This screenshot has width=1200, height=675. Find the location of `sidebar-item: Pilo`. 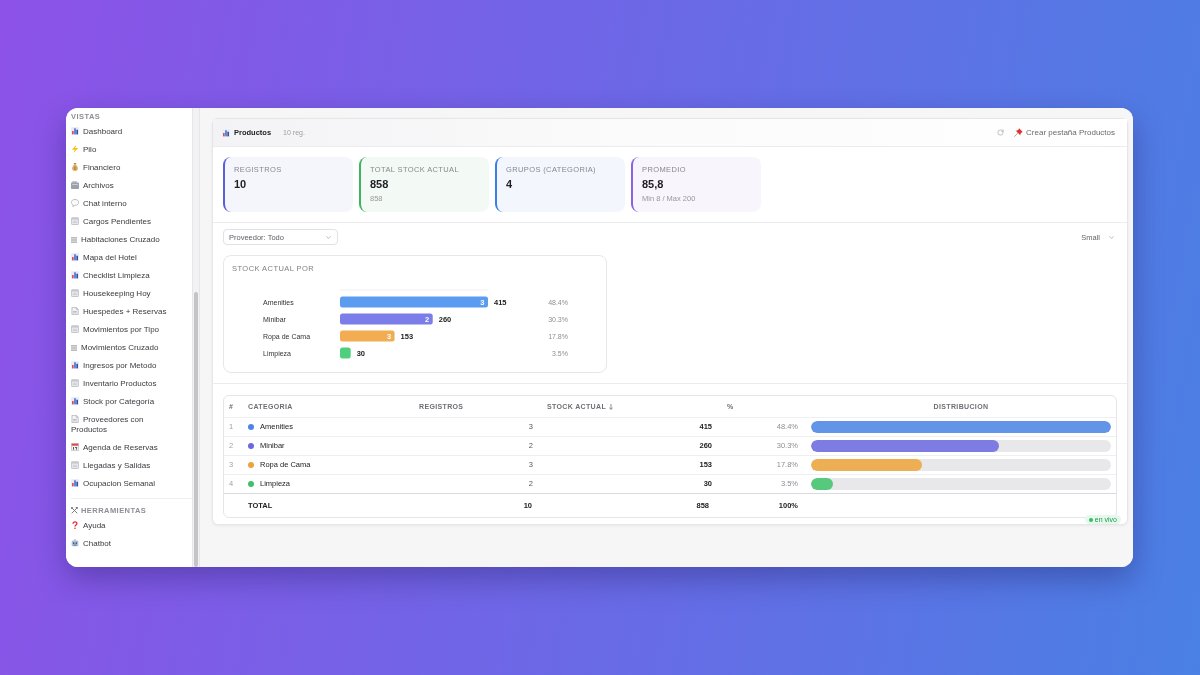

sidebar-item: Pilo is located at coordinates (125, 150).